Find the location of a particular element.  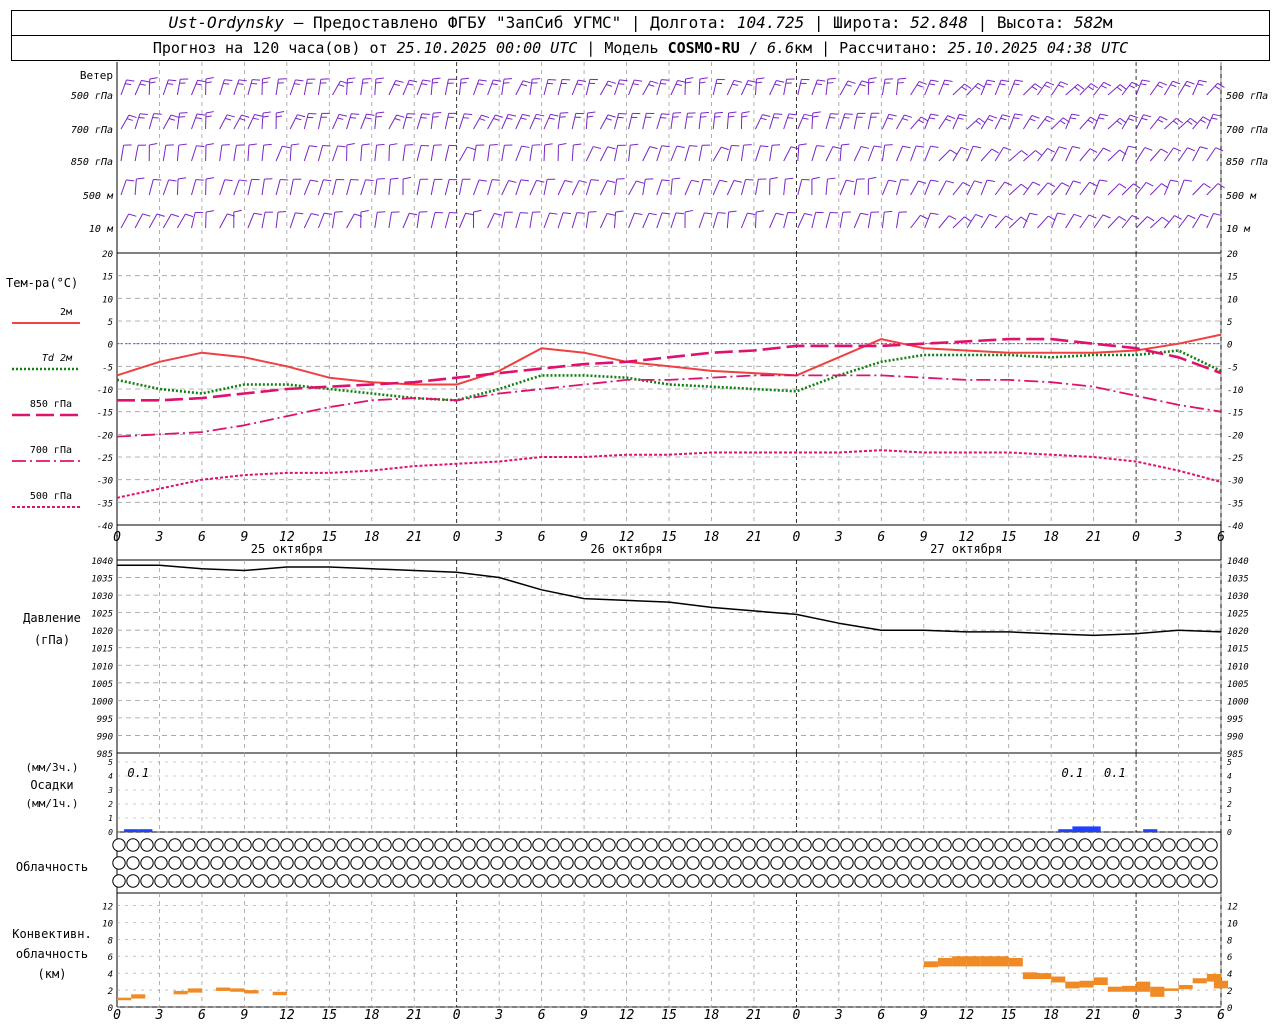

hour-tick-label: 21 is located at coordinates (754, 537).